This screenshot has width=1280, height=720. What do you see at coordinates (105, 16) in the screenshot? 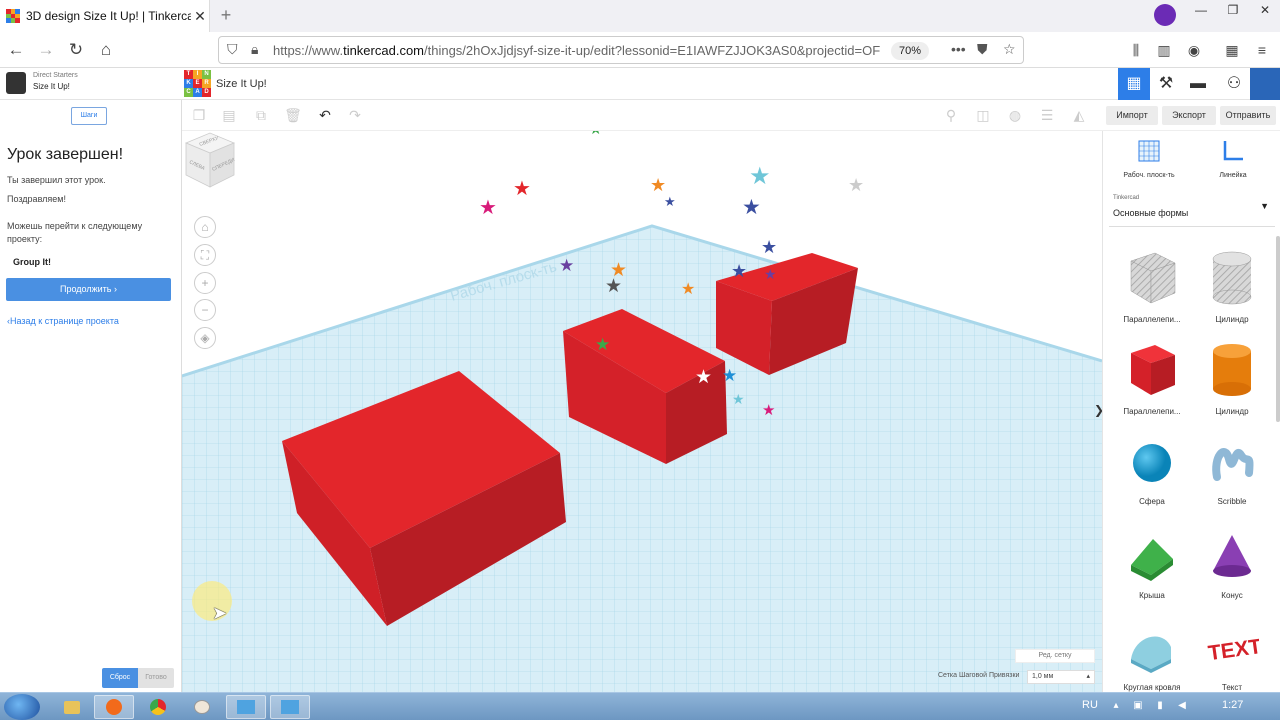
I see `browser-tab: 3D design Size It Up! | Tinkercad ✕` at bounding box center [105, 16].